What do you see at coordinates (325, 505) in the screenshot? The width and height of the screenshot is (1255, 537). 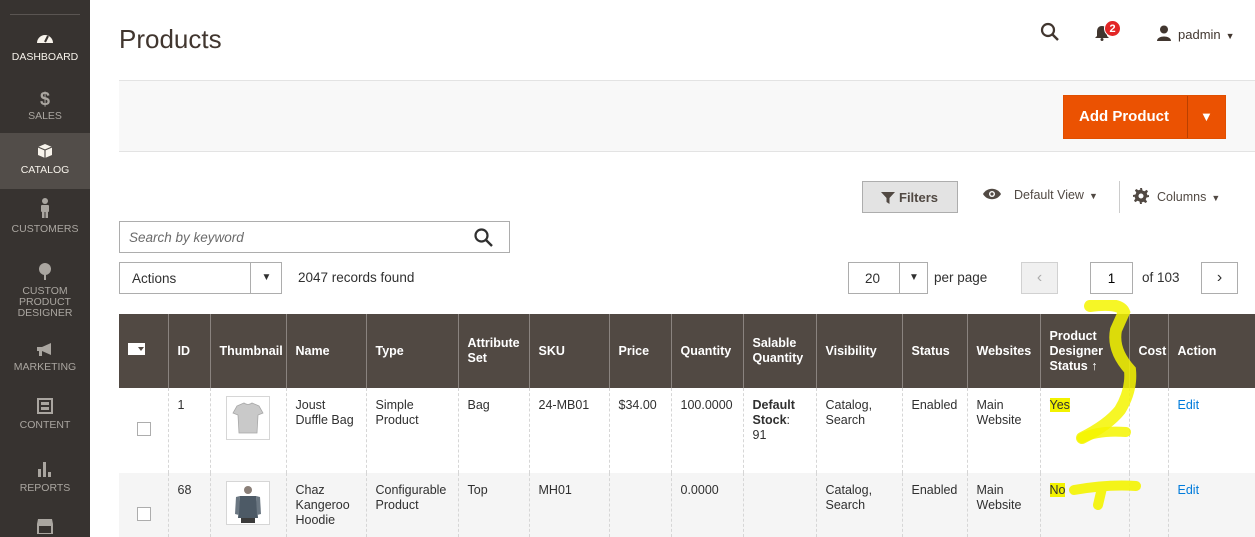 I see `cell-name: Chaz Kangeroo Hoodie` at bounding box center [325, 505].